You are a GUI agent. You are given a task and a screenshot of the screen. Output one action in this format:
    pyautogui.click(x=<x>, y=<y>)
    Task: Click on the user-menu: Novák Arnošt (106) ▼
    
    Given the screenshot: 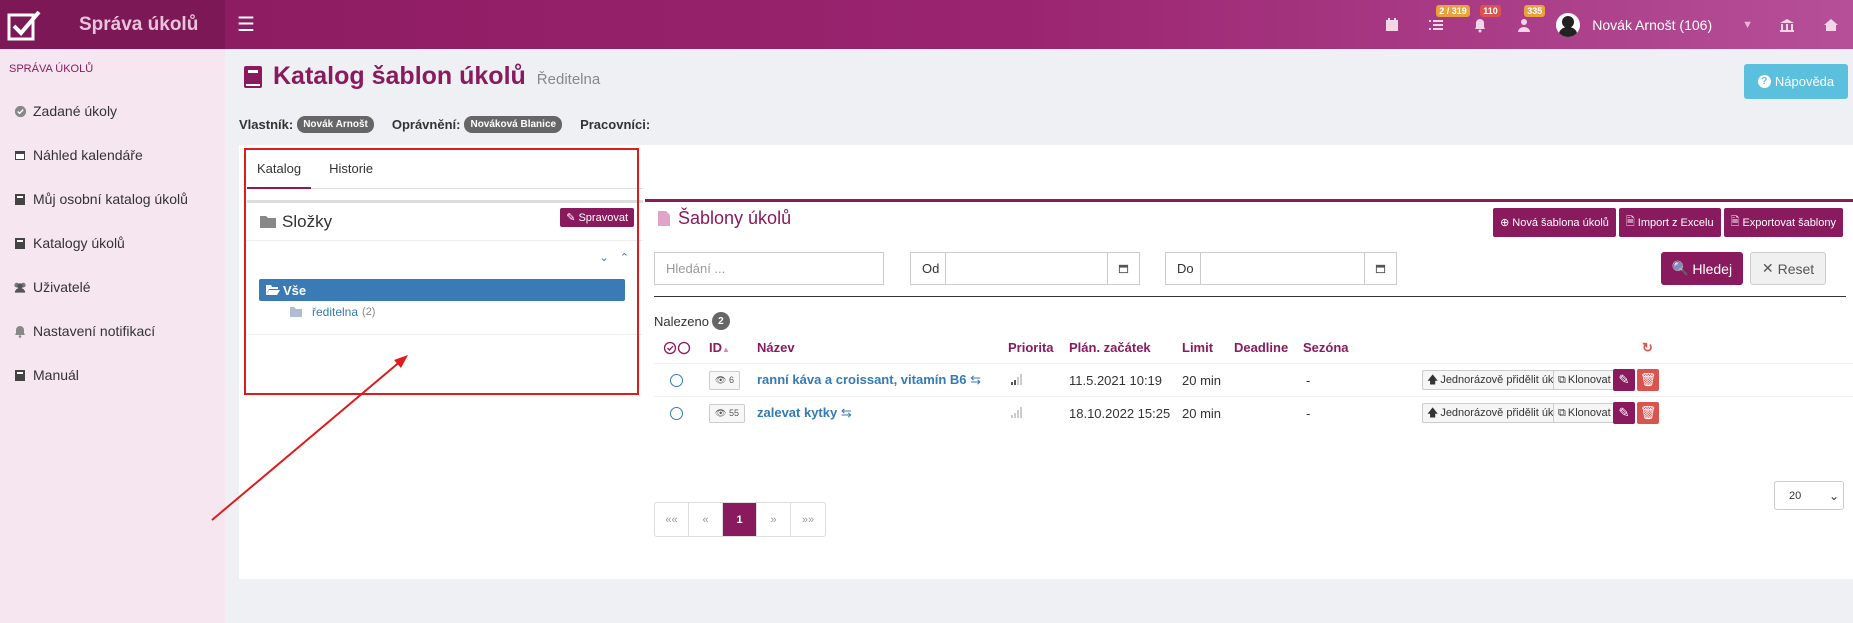 What is the action you would take?
    pyautogui.click(x=1654, y=24)
    